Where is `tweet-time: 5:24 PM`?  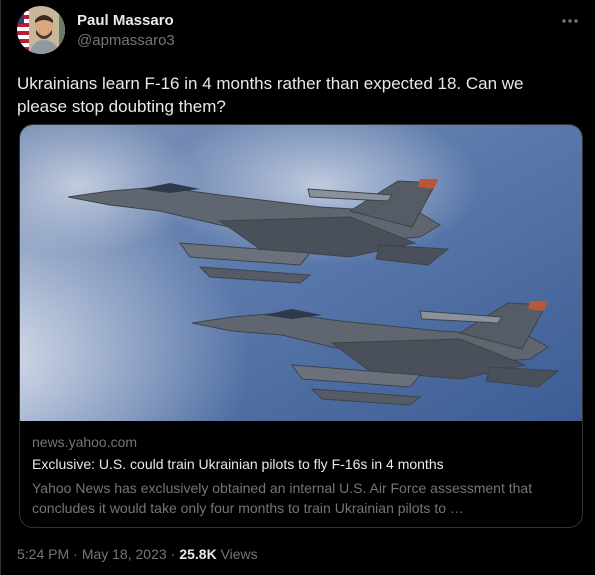
tweet-time: 5:24 PM is located at coordinates (43, 554).